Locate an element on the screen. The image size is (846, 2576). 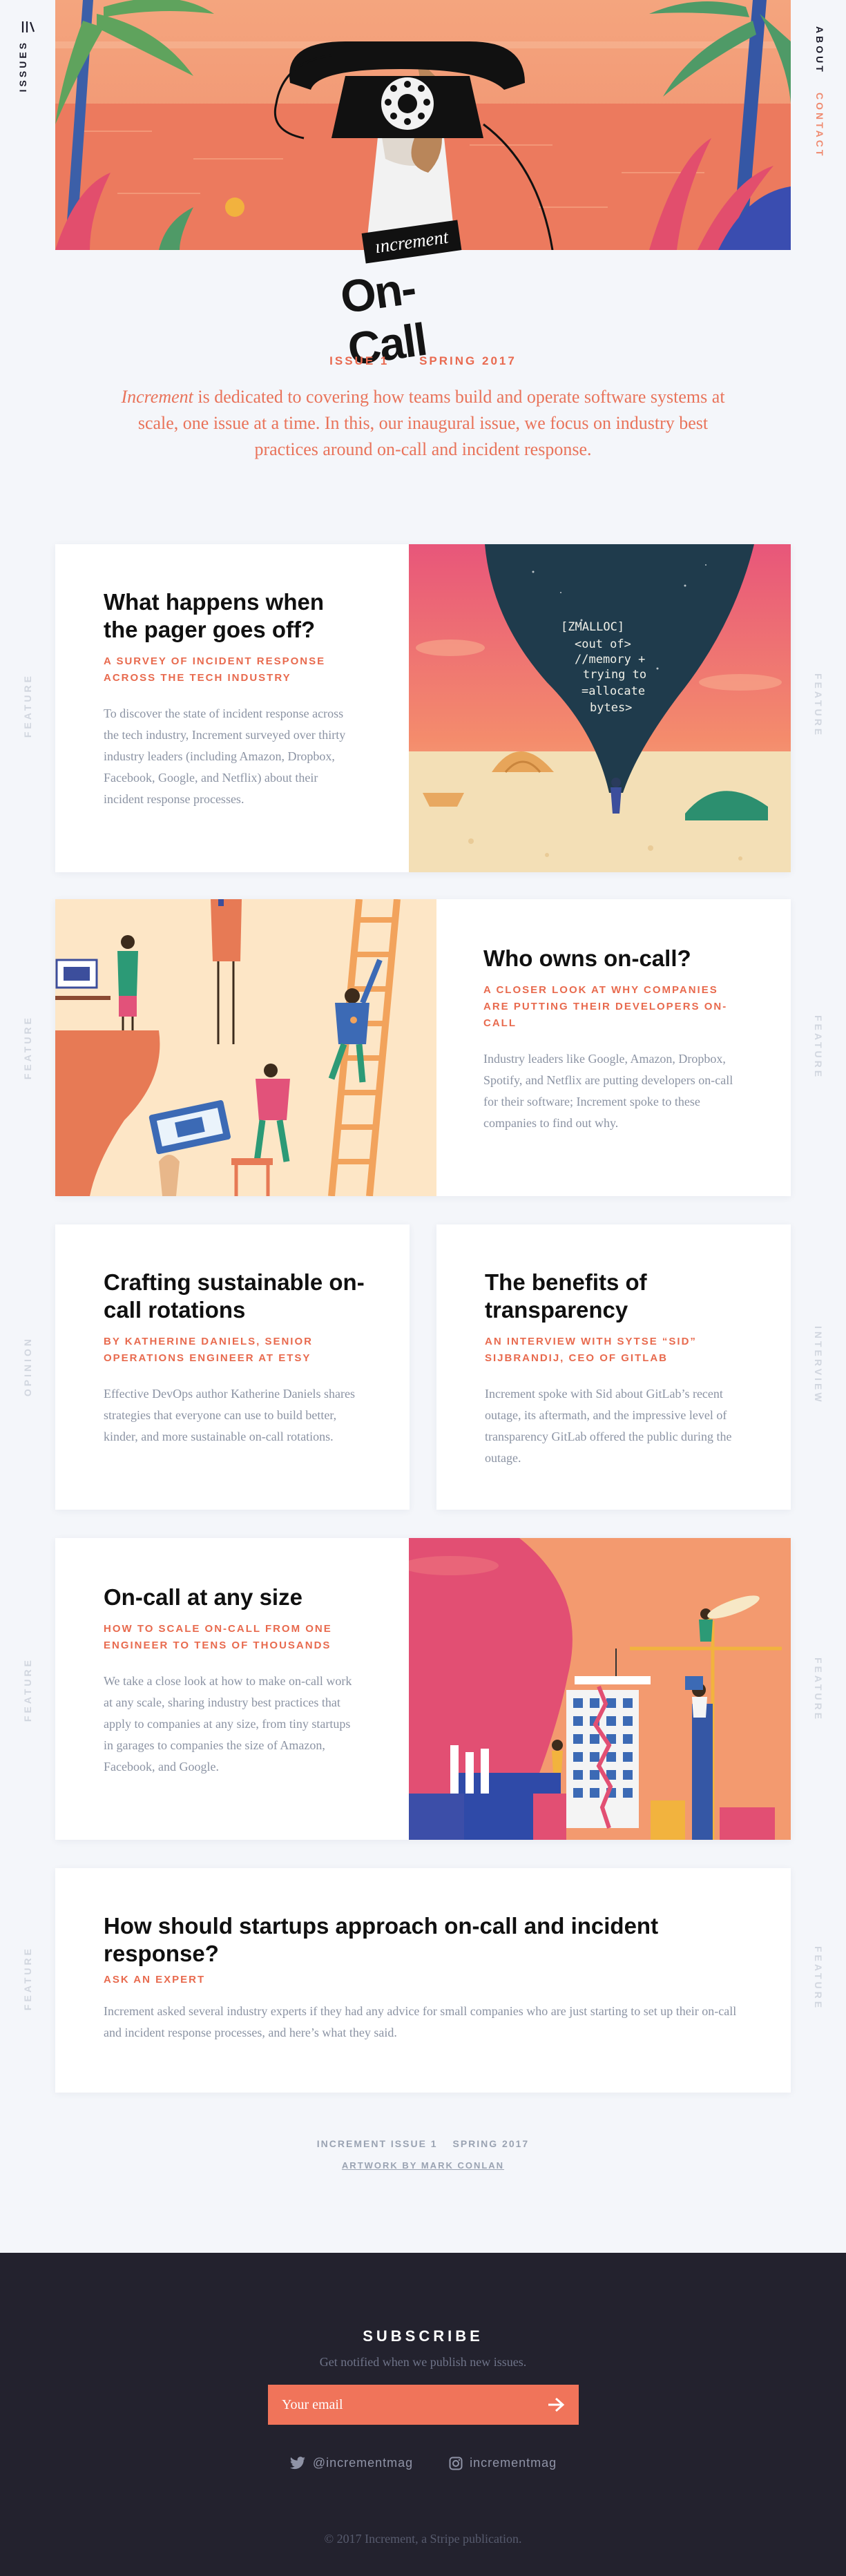
instagram-handle: incrementmag is located at coordinates (513, 2463).